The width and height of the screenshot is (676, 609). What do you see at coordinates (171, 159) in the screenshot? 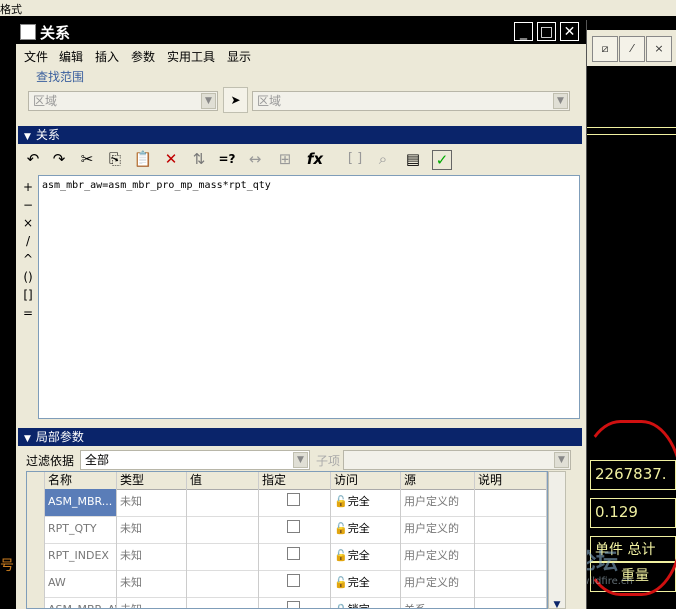
I see `delete-icon: ✕` at bounding box center [171, 159].